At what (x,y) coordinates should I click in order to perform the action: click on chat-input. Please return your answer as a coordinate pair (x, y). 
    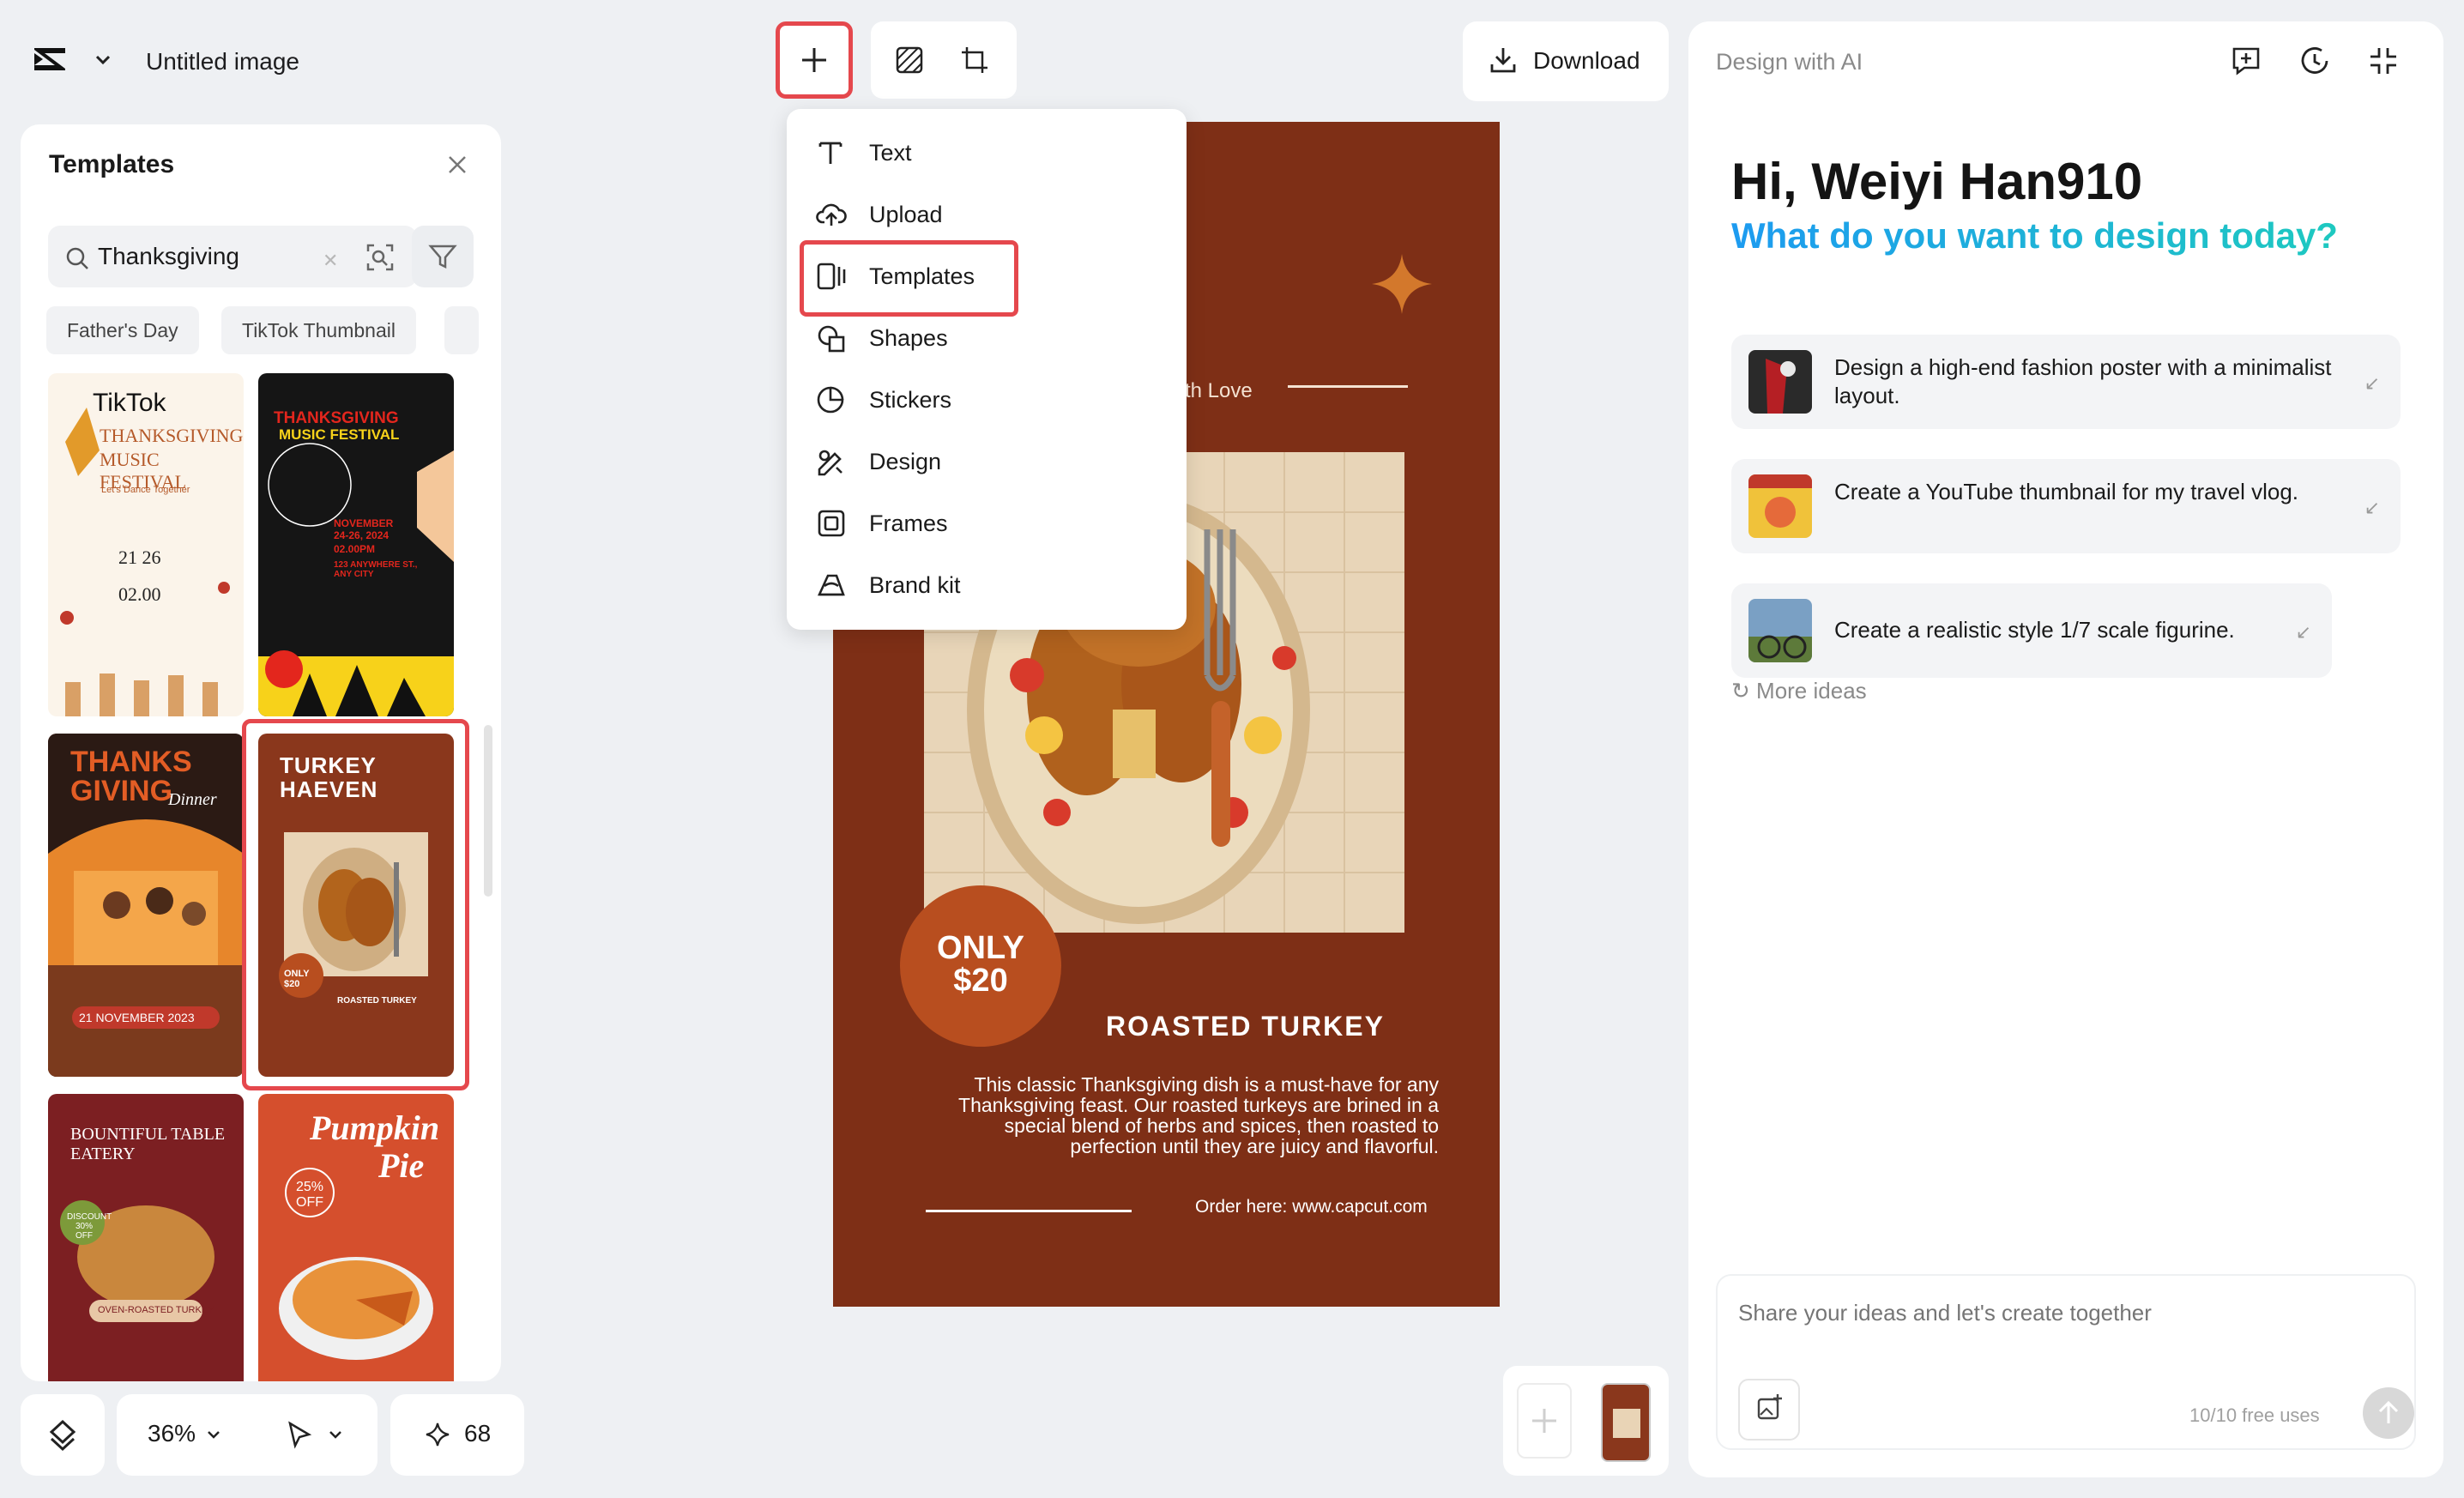
    Looking at the image, I should click on (2064, 1313).